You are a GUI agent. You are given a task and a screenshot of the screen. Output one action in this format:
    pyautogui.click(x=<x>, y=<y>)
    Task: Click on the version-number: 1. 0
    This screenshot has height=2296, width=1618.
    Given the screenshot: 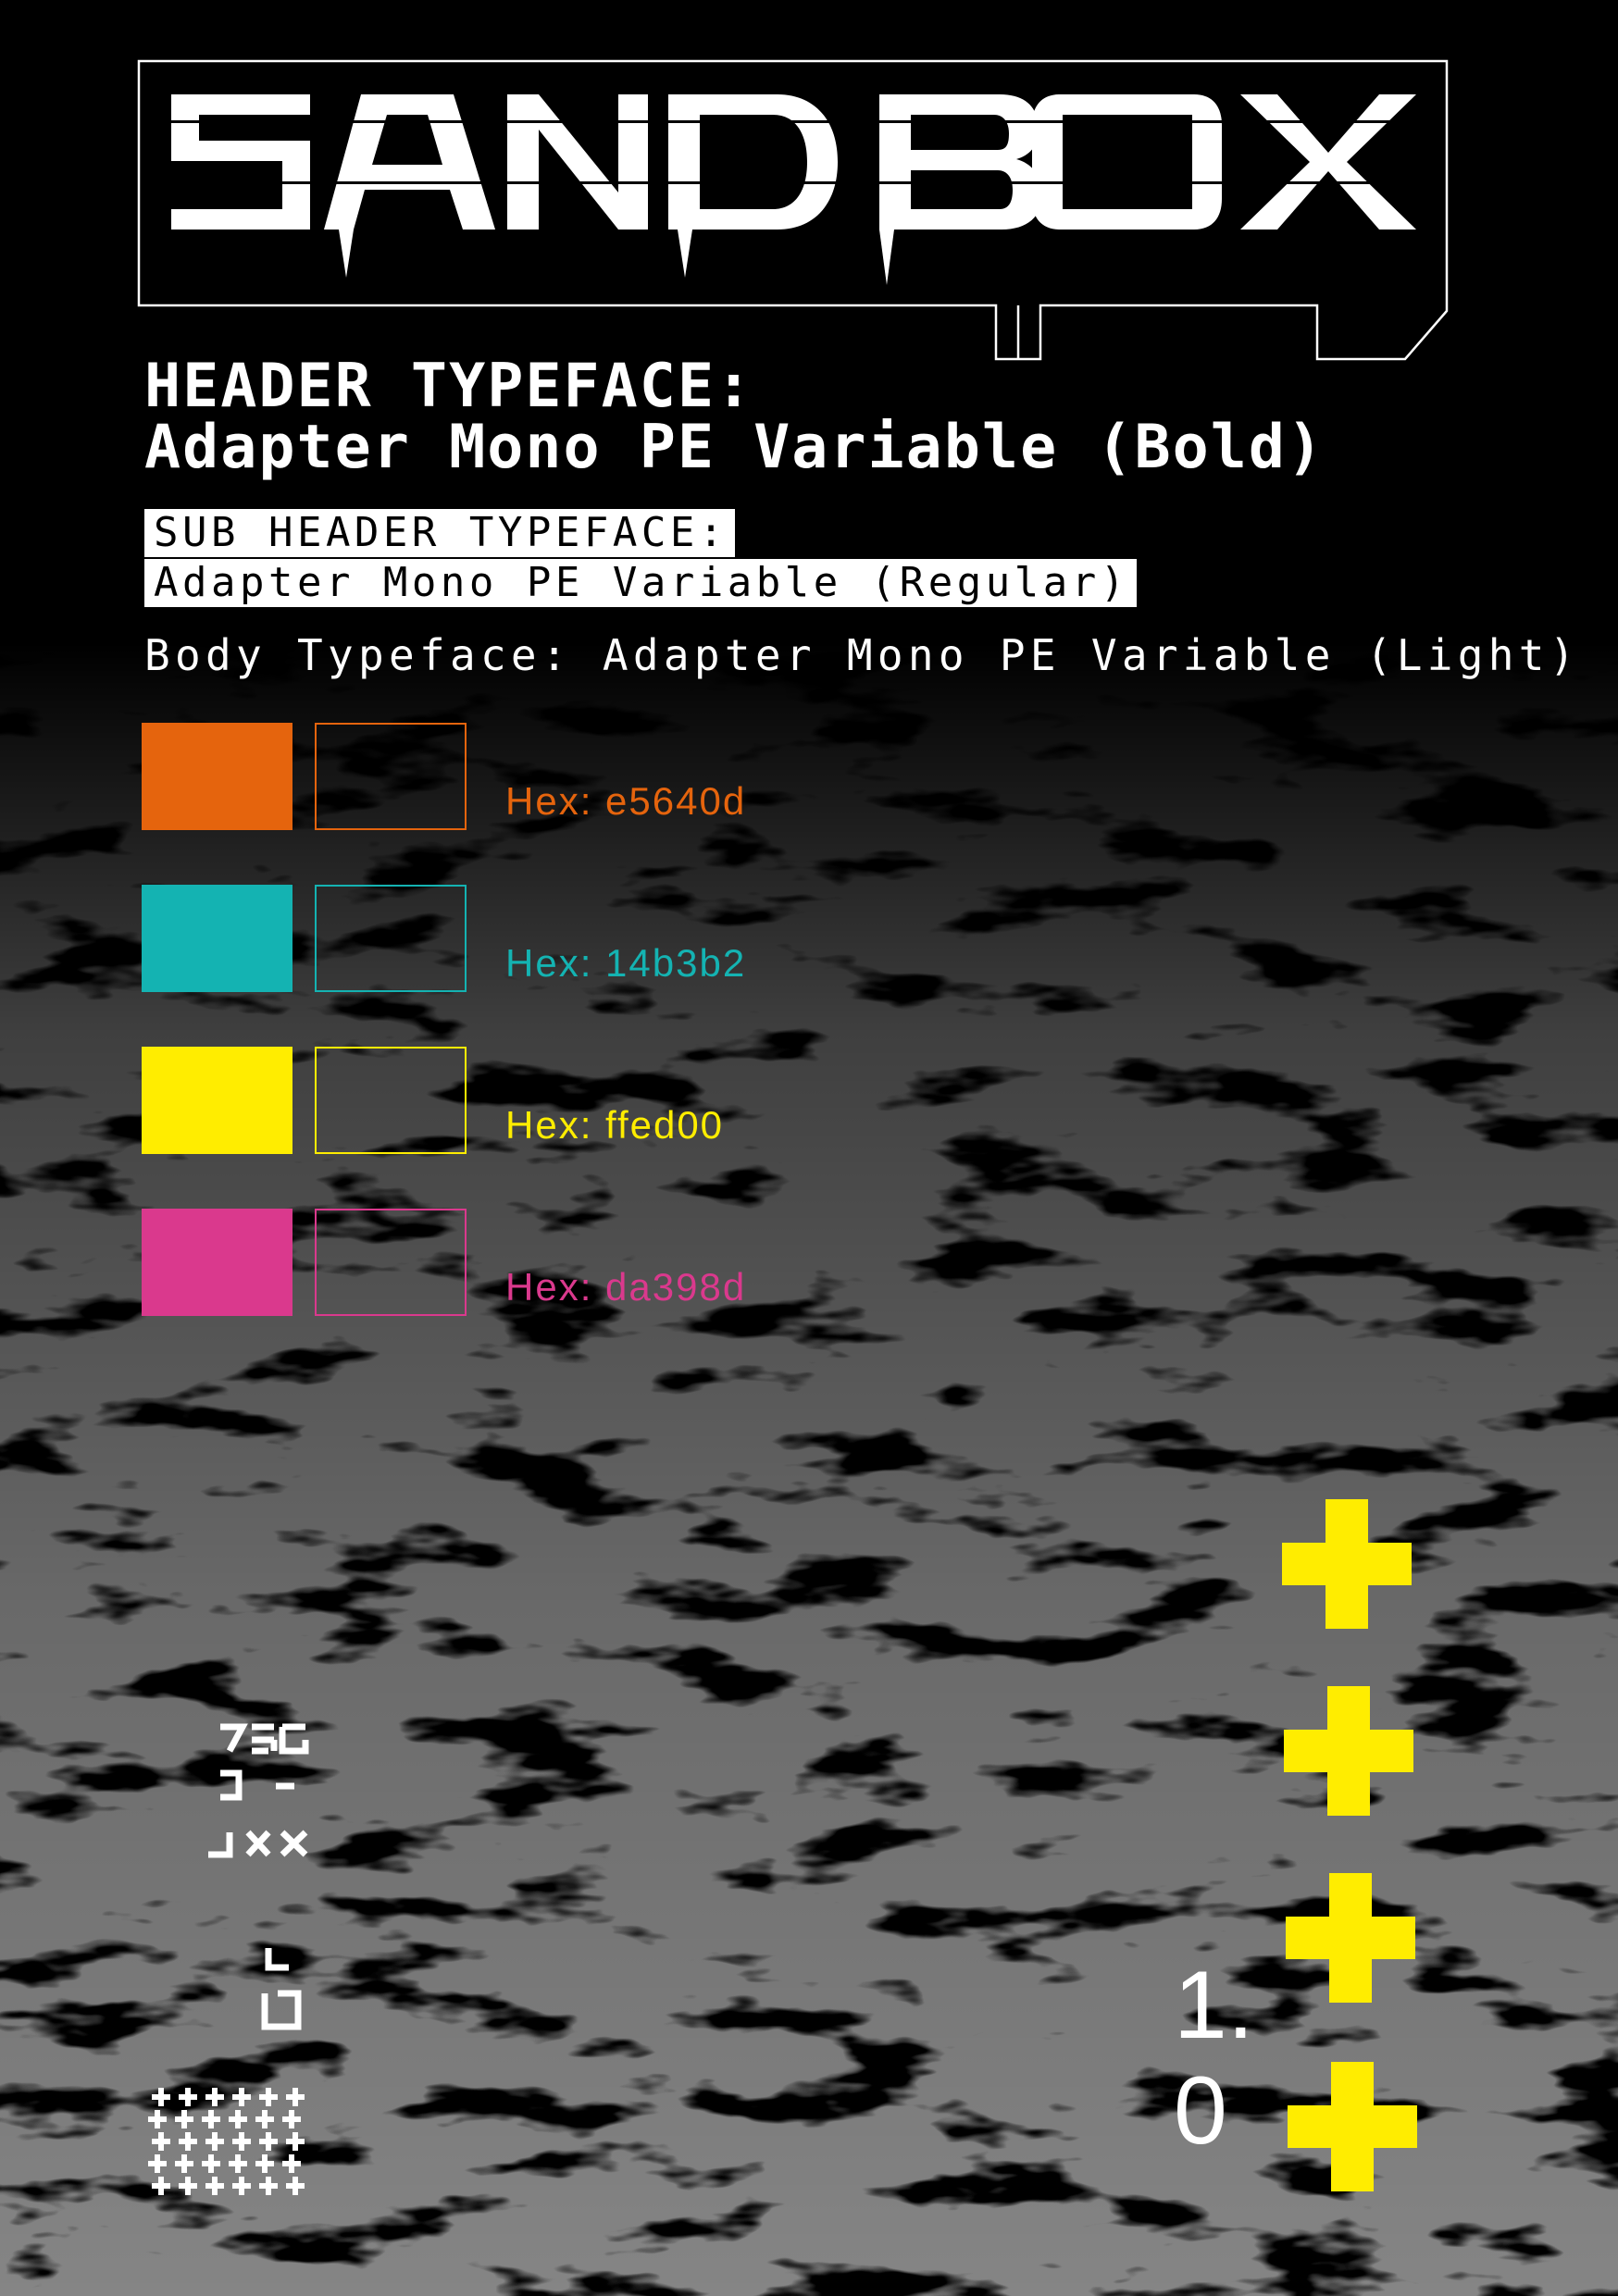 What is the action you would take?
    pyautogui.click(x=1225, y=2058)
    